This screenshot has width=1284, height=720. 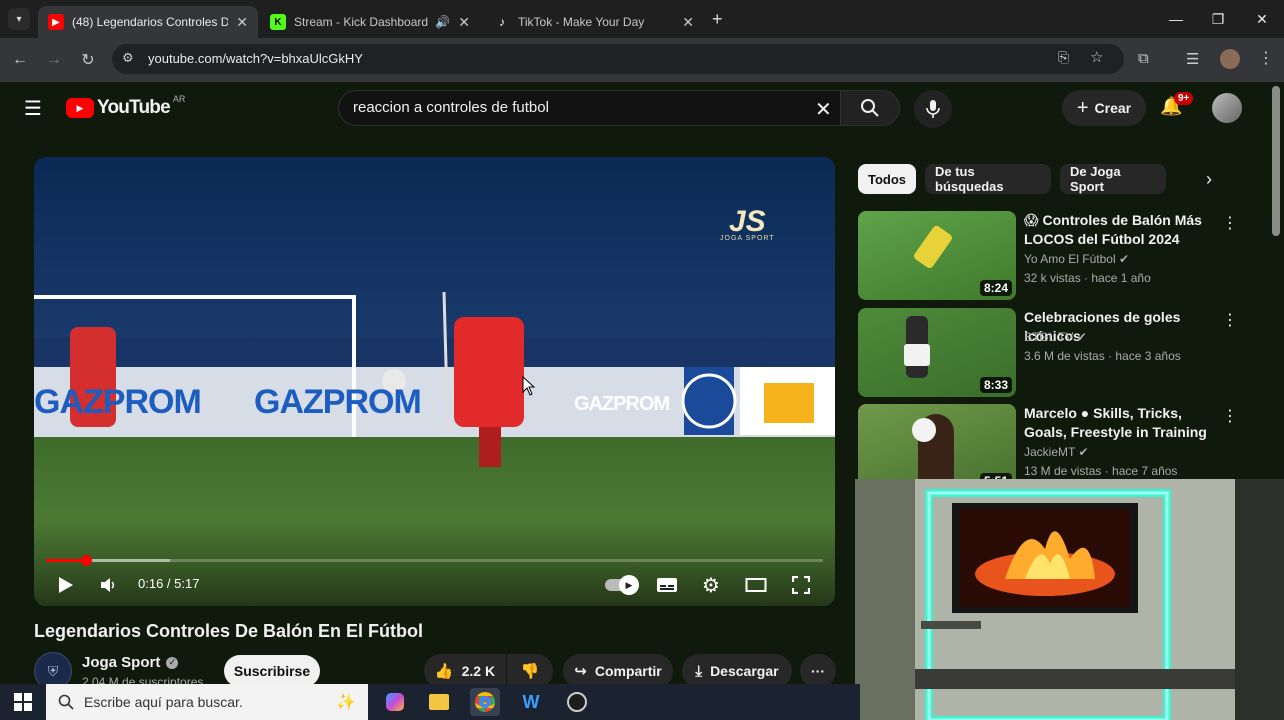 I want to click on youtube-wordmark: YouTube, so click(x=134, y=107).